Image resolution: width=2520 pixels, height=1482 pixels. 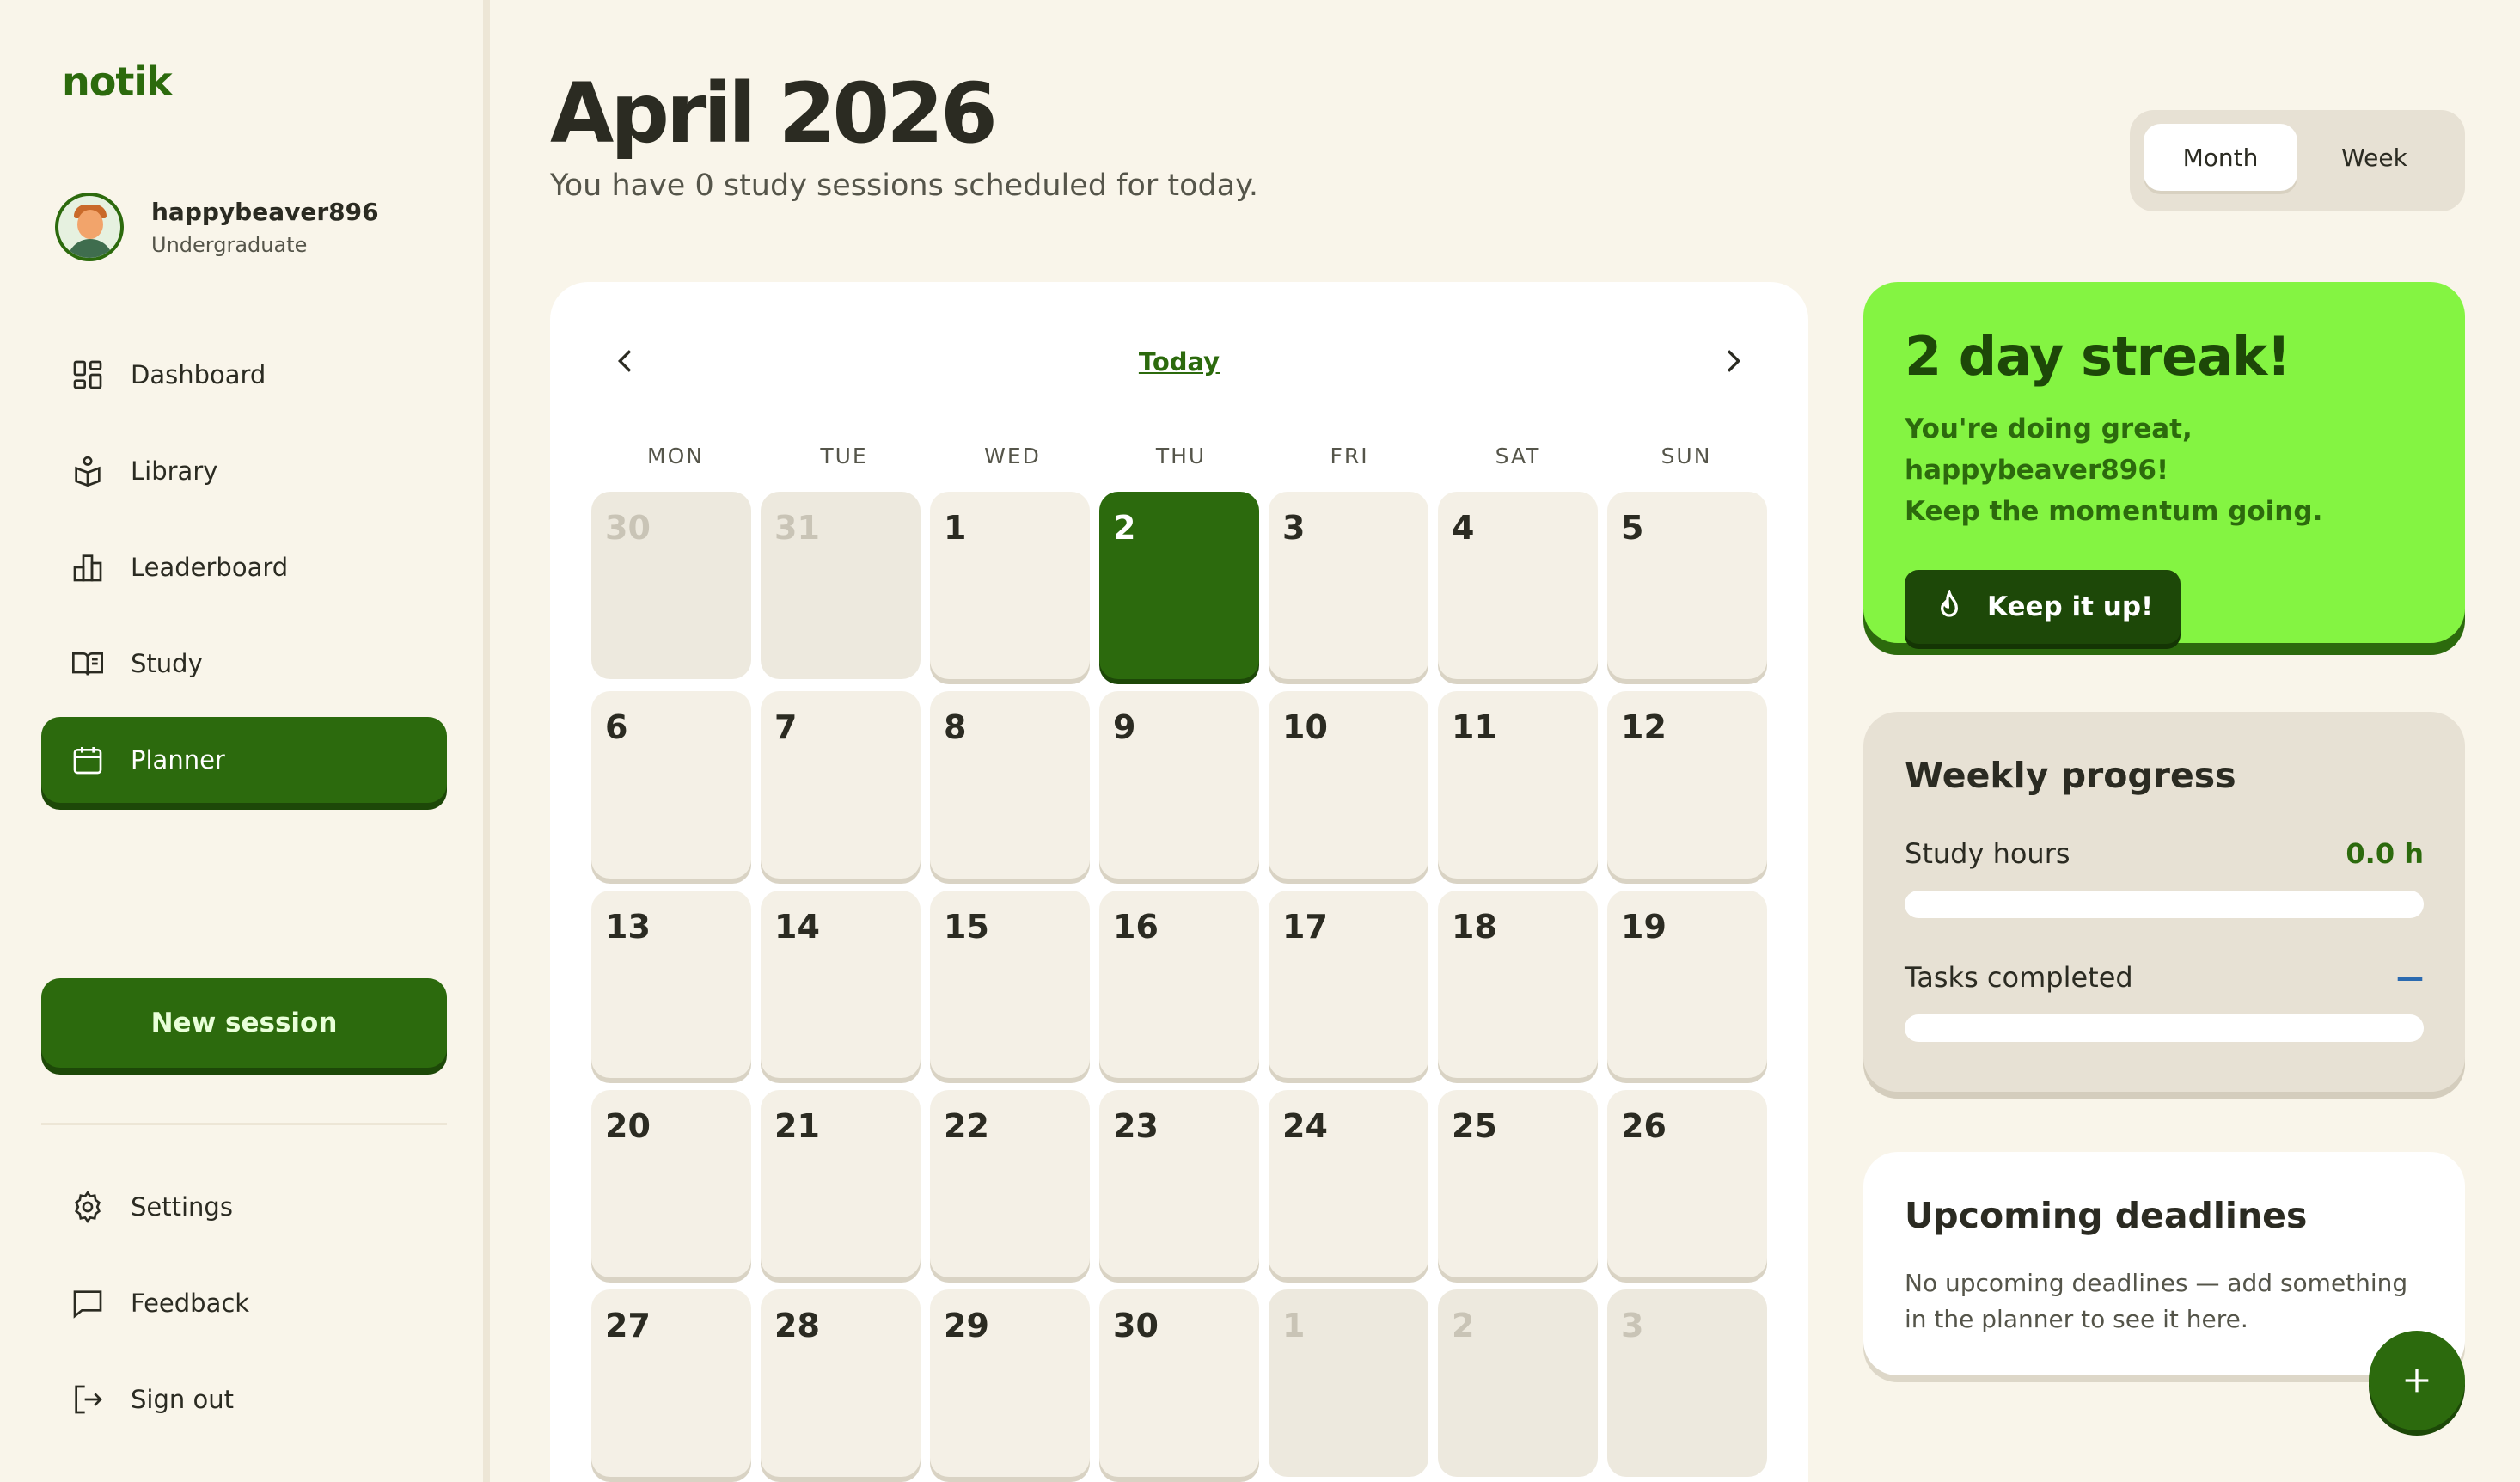 I want to click on streak-title: 2 day streak!, so click(x=2098, y=356).